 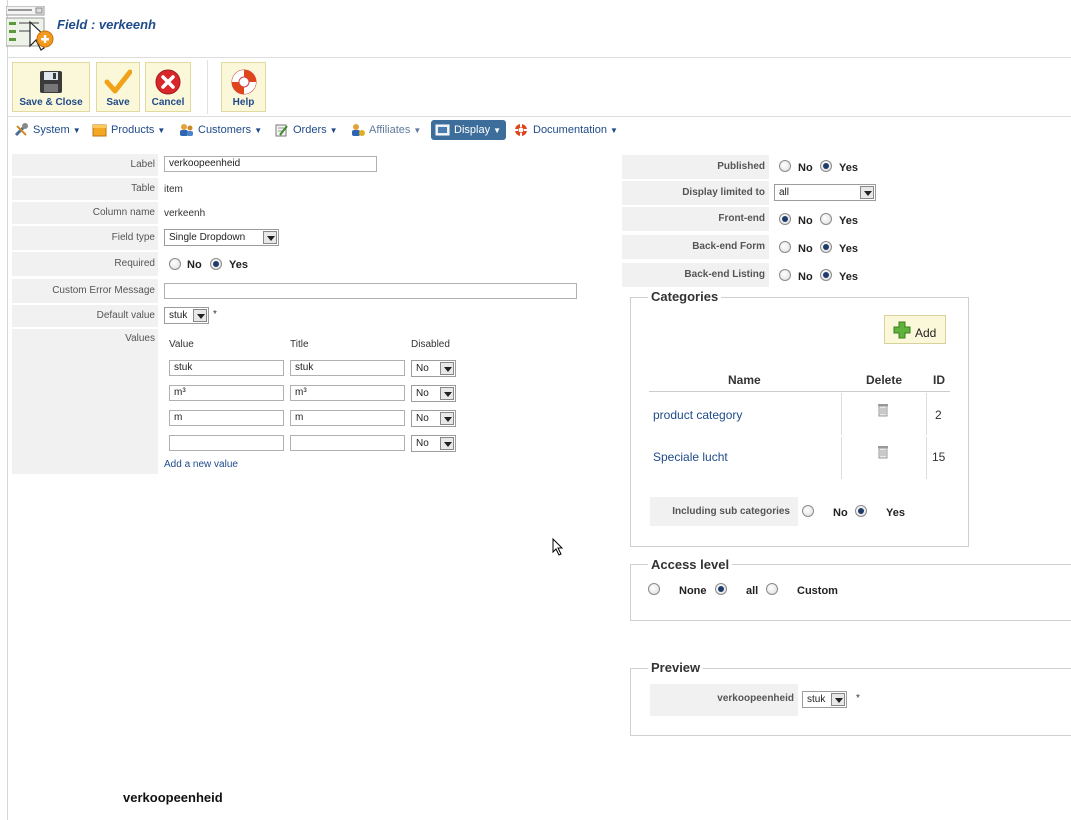 I want to click on save-button: Save, so click(x=118, y=87).